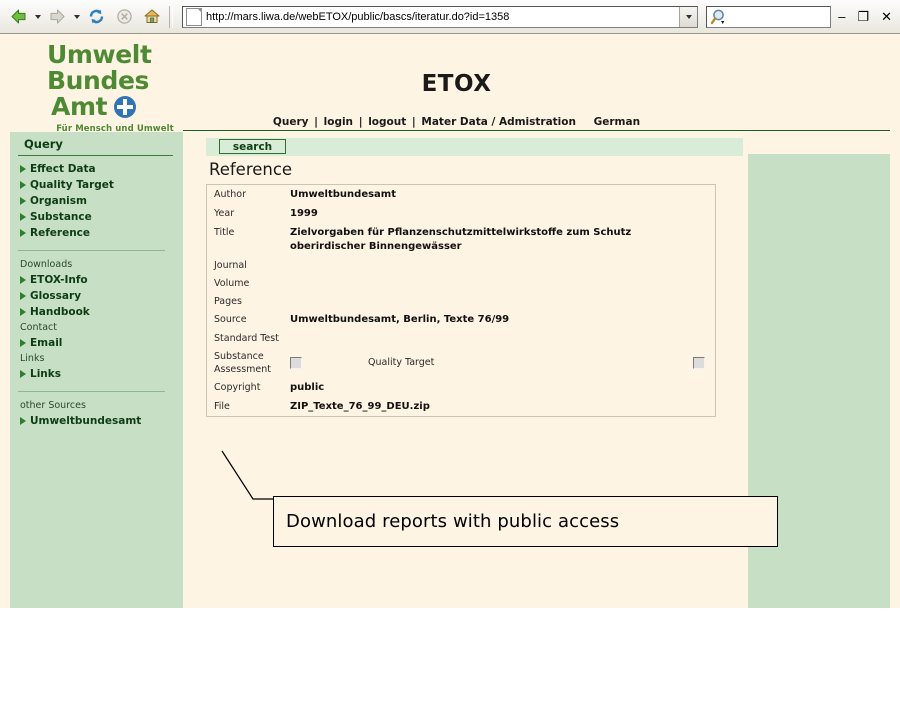 This screenshot has height=720, width=900. I want to click on table-row: Journal, so click(461, 265).